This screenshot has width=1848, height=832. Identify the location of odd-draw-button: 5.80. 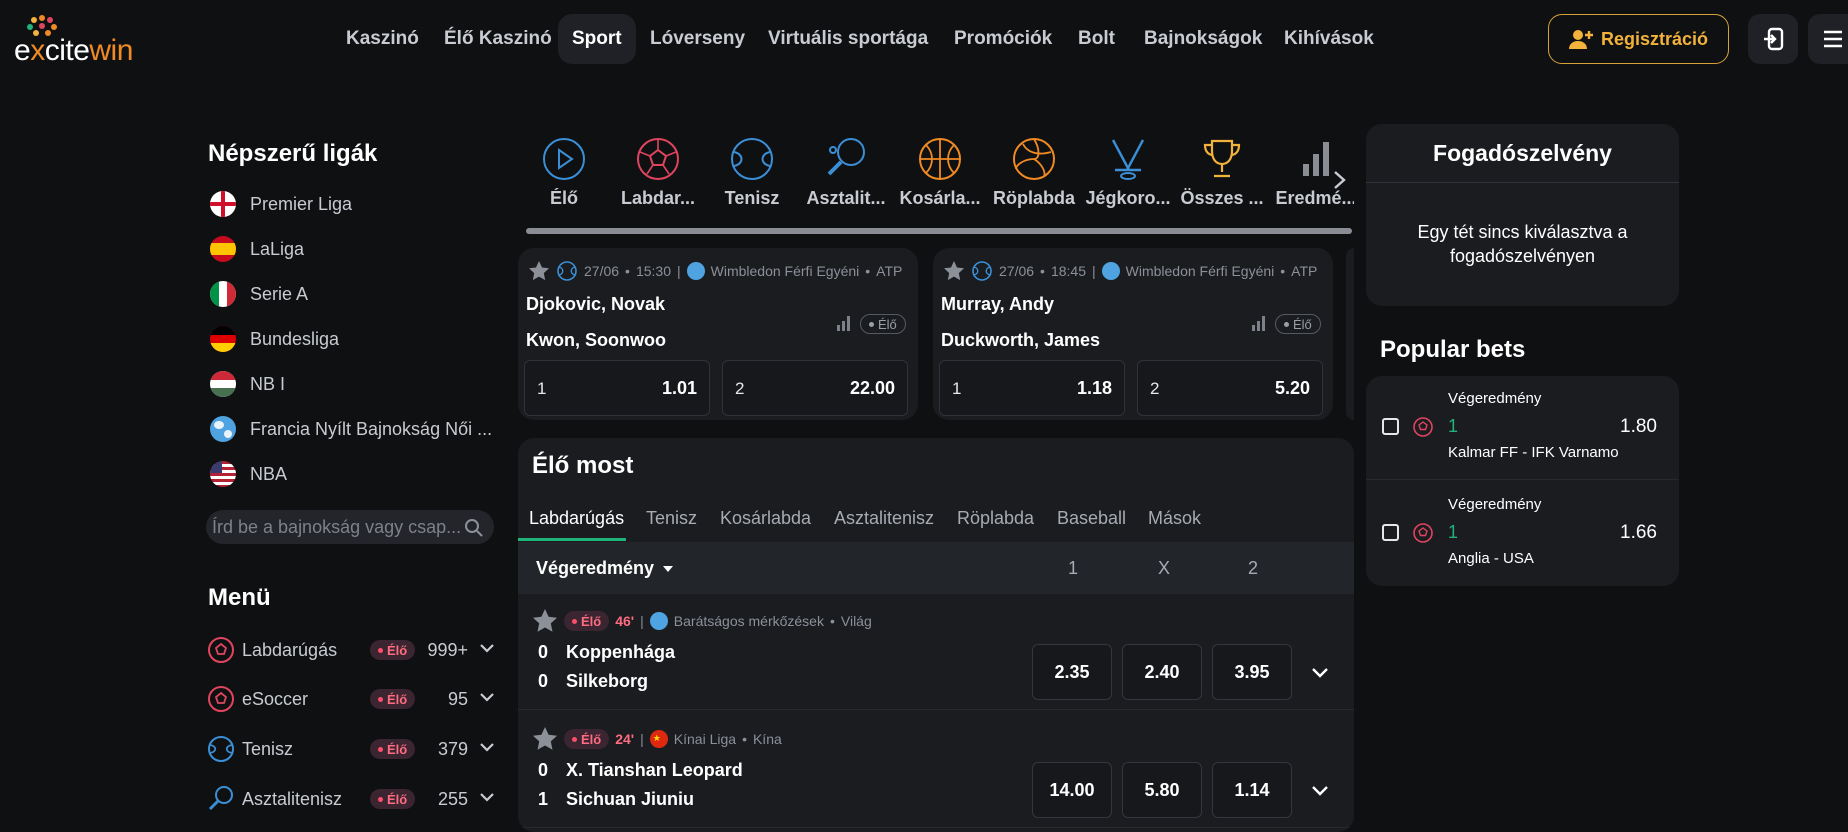
(1162, 790).